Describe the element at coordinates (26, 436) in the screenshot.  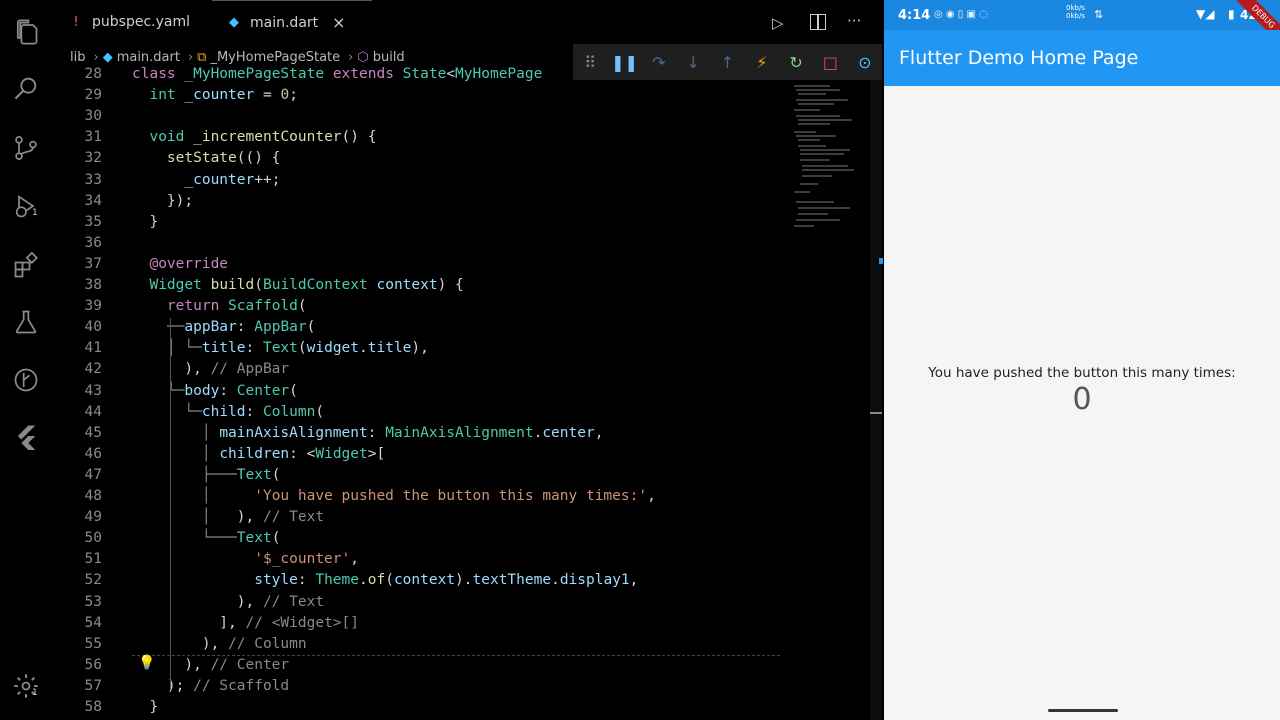
I see `flutter-icon` at that location.